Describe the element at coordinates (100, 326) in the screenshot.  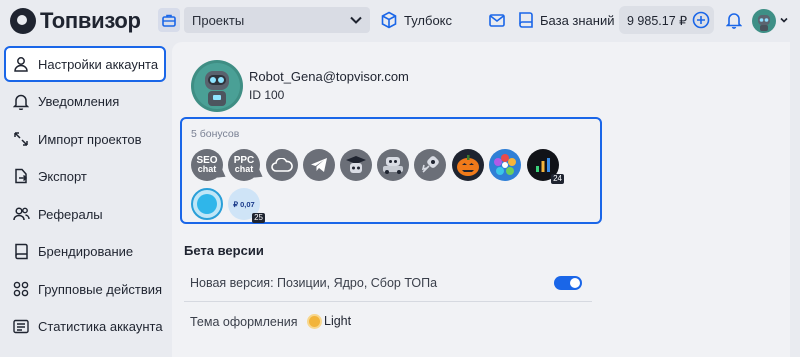
I see `sidebar-item-label: Статистика аккаунта` at that location.